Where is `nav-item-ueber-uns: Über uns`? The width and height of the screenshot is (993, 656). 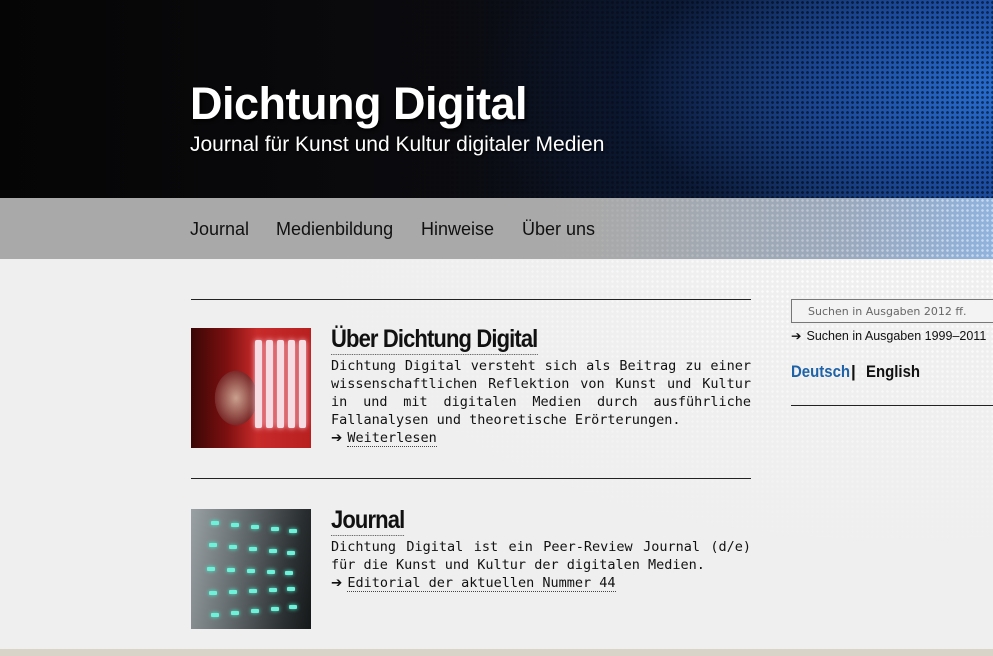
nav-item-ueber-uns: Über uns is located at coordinates (558, 229).